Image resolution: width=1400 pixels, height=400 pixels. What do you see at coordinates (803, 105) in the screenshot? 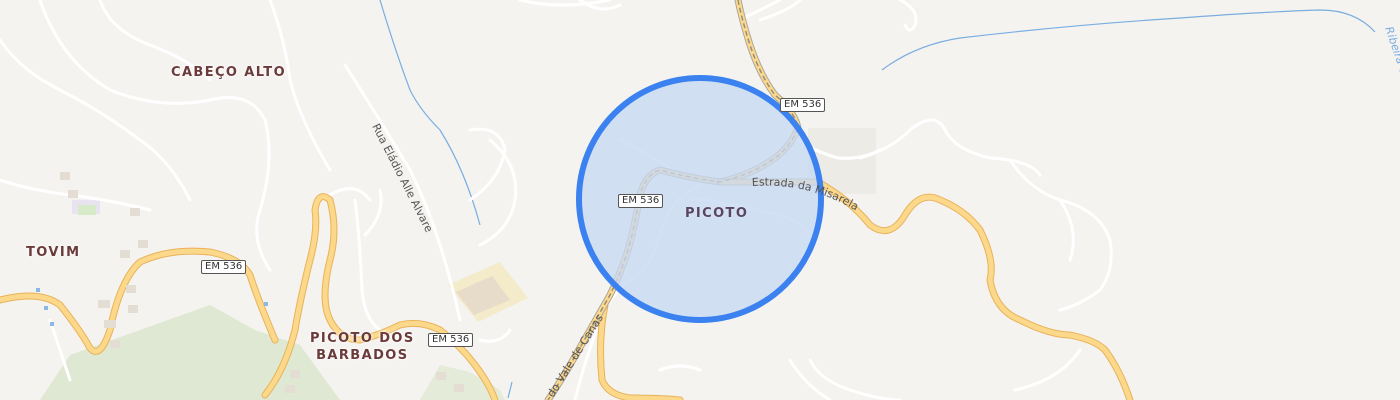
I see `road-shield-em536-north: EM 536` at bounding box center [803, 105].